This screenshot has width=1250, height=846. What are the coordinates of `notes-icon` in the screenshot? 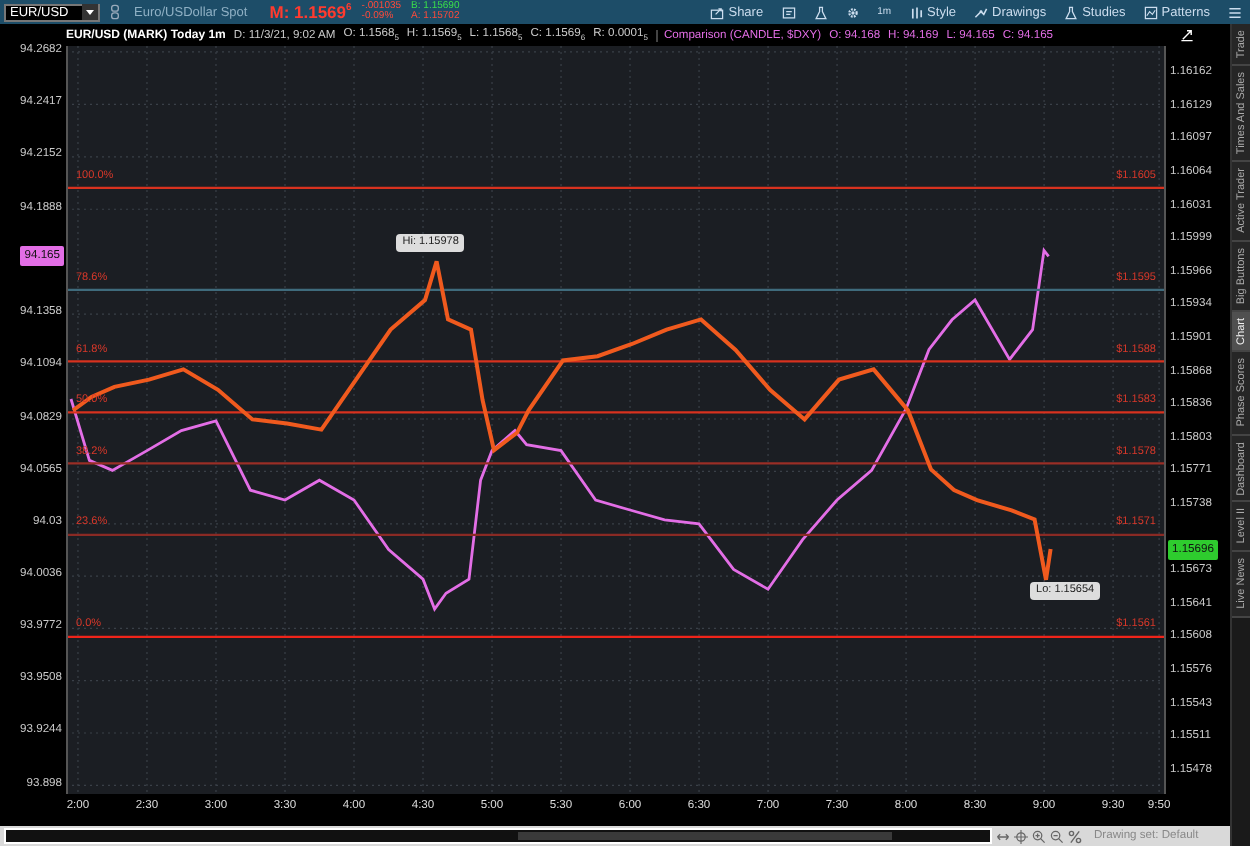 It's located at (788, 12).